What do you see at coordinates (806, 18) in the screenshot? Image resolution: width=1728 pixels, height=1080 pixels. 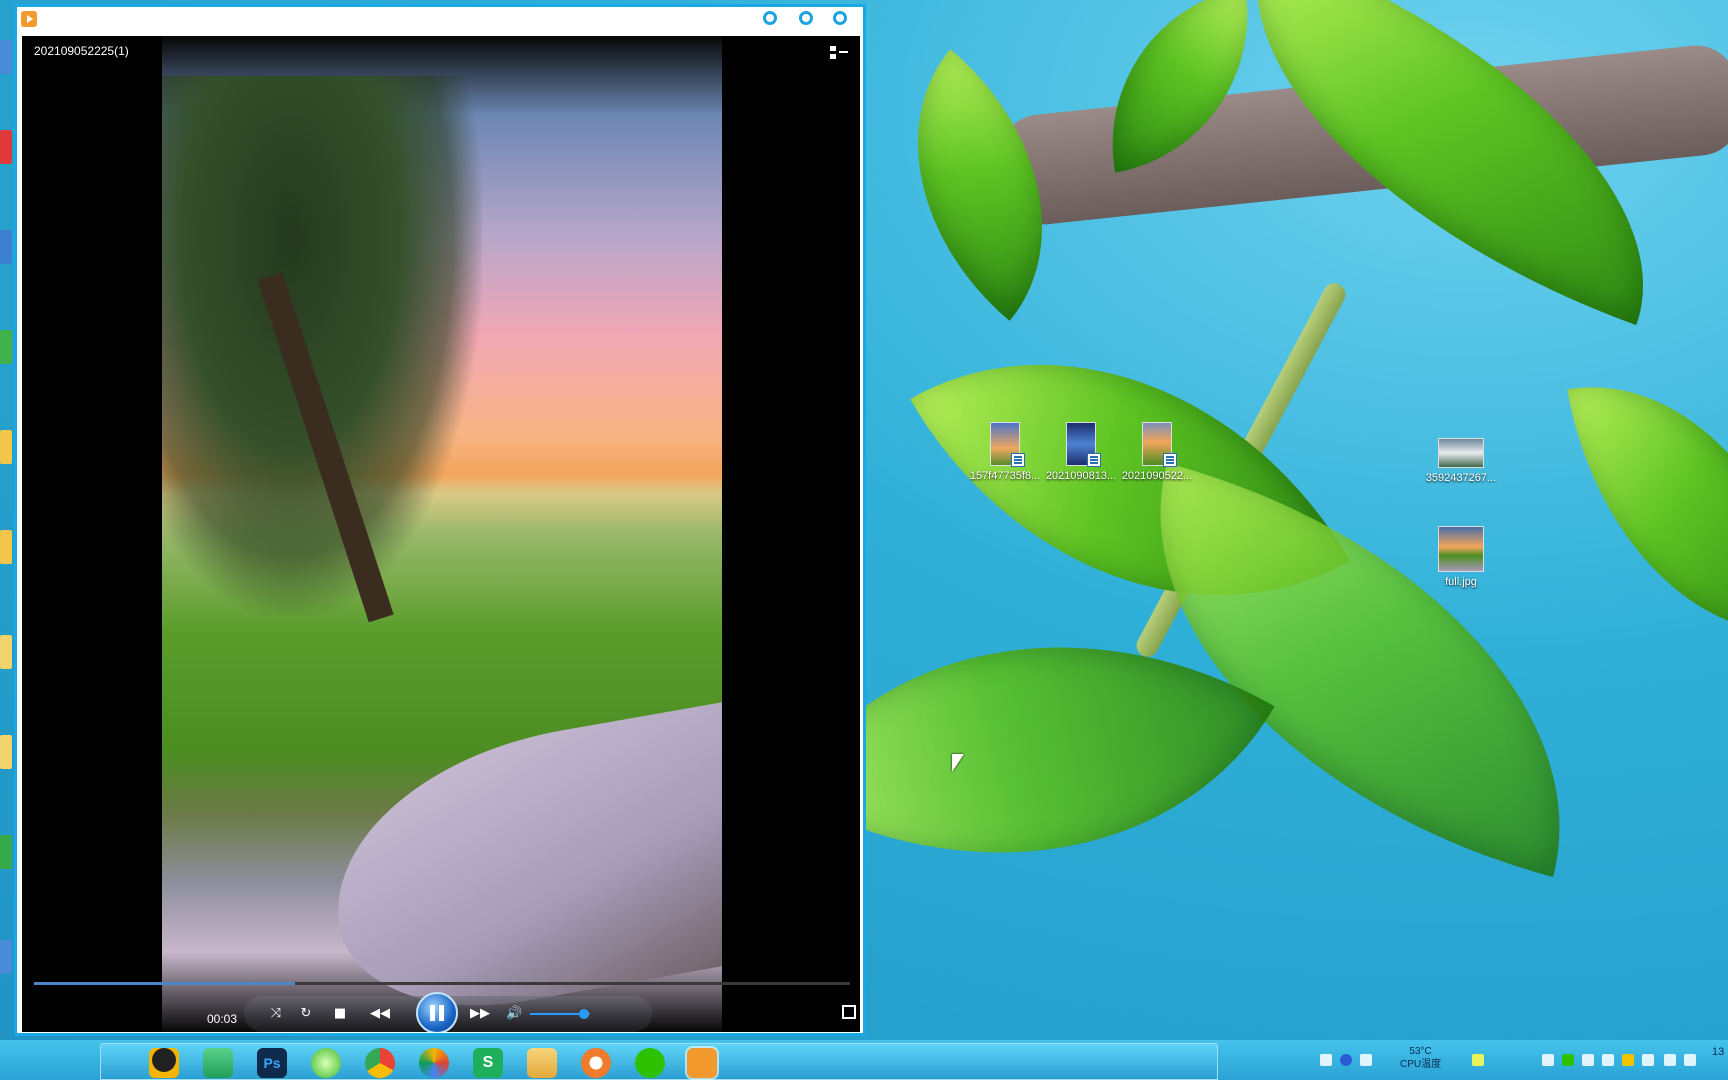 I see `maximize-button` at bounding box center [806, 18].